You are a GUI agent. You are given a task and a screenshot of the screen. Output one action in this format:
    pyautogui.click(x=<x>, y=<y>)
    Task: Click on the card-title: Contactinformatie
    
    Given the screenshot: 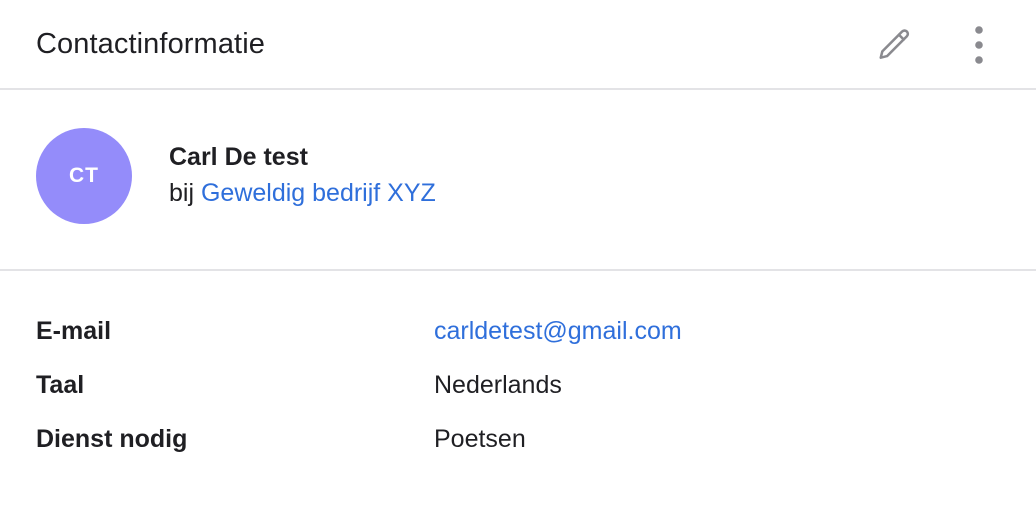 What is the action you would take?
    pyautogui.click(x=150, y=43)
    